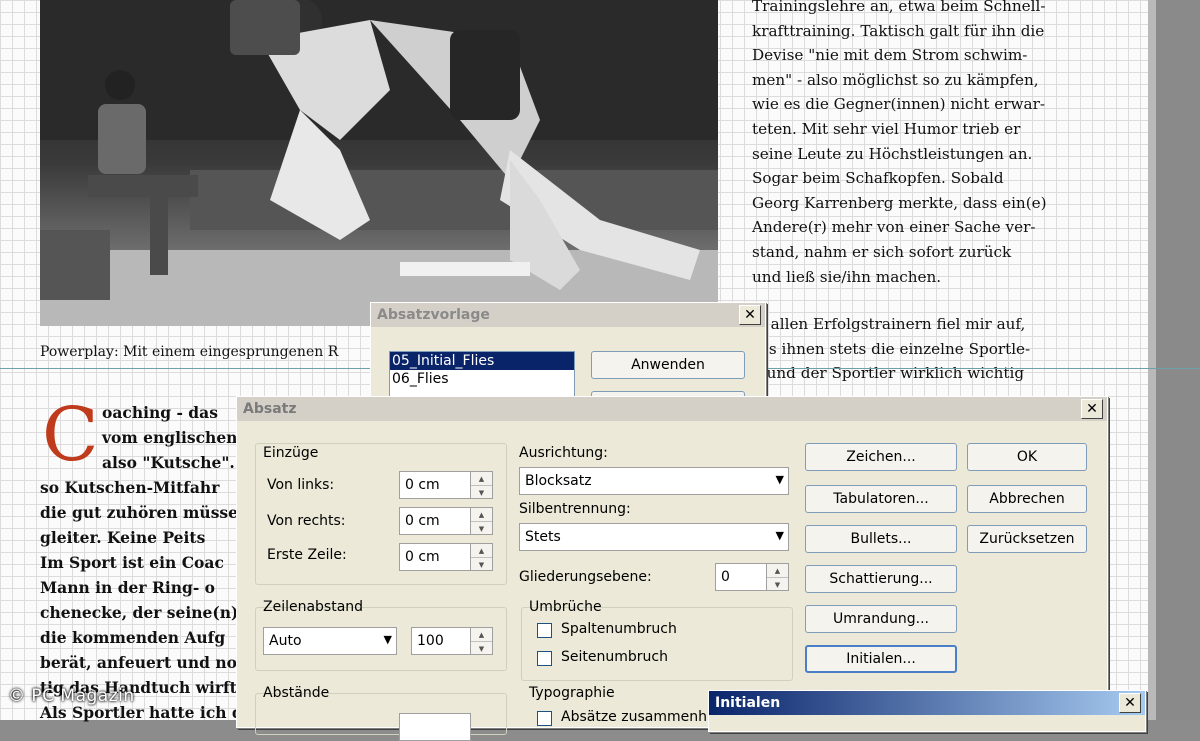  What do you see at coordinates (544, 718) in the screenshot?
I see `absaetze-checkbox` at bounding box center [544, 718].